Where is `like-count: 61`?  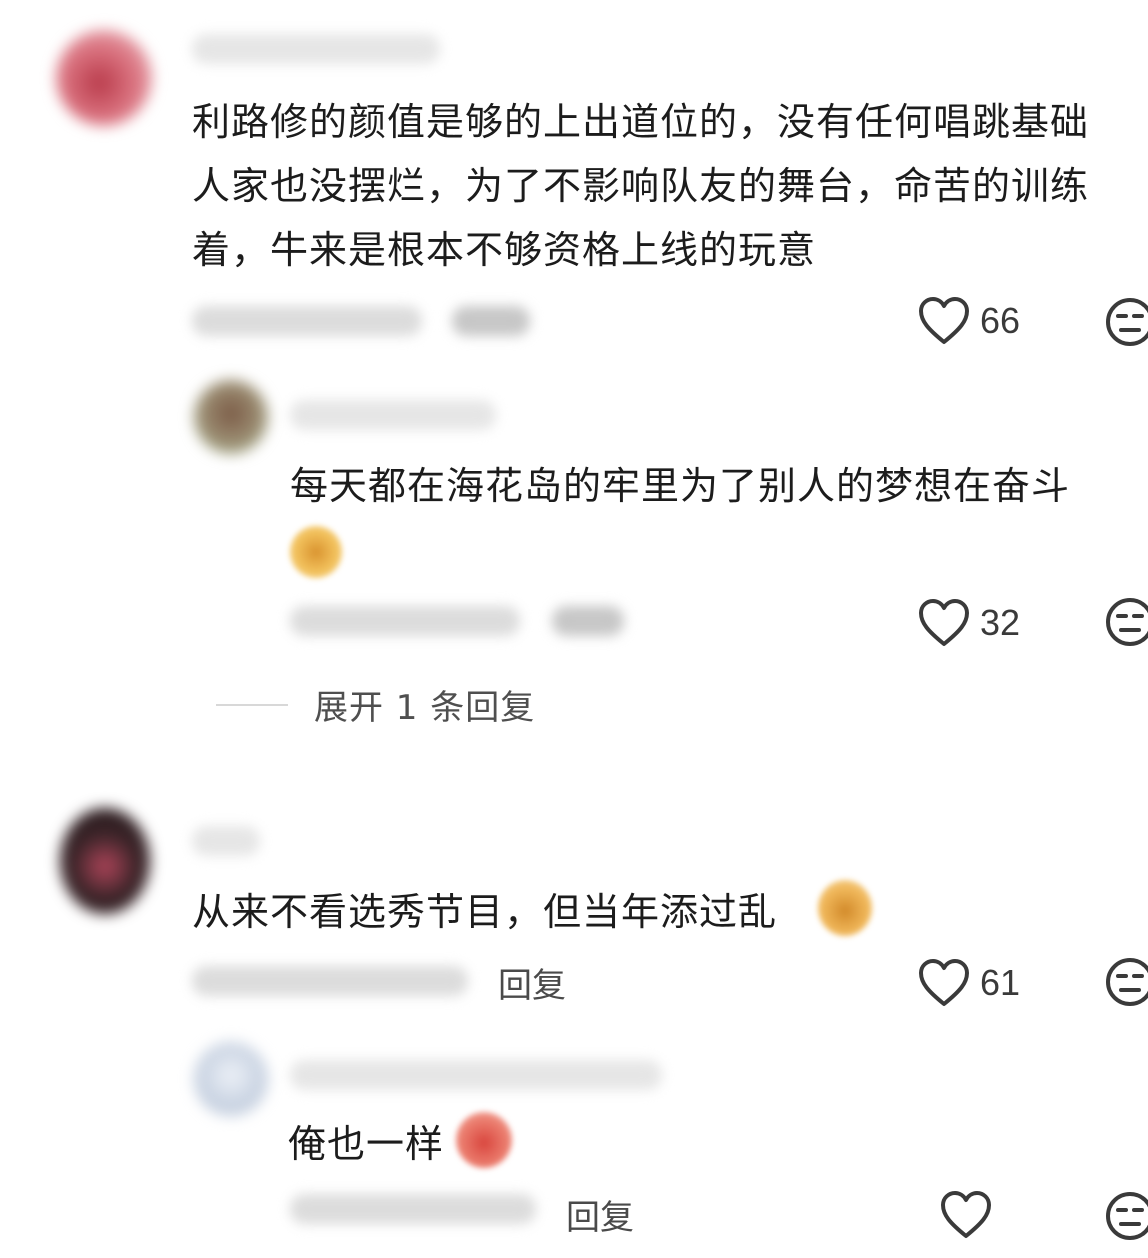
like-count: 61 is located at coordinates (1000, 982).